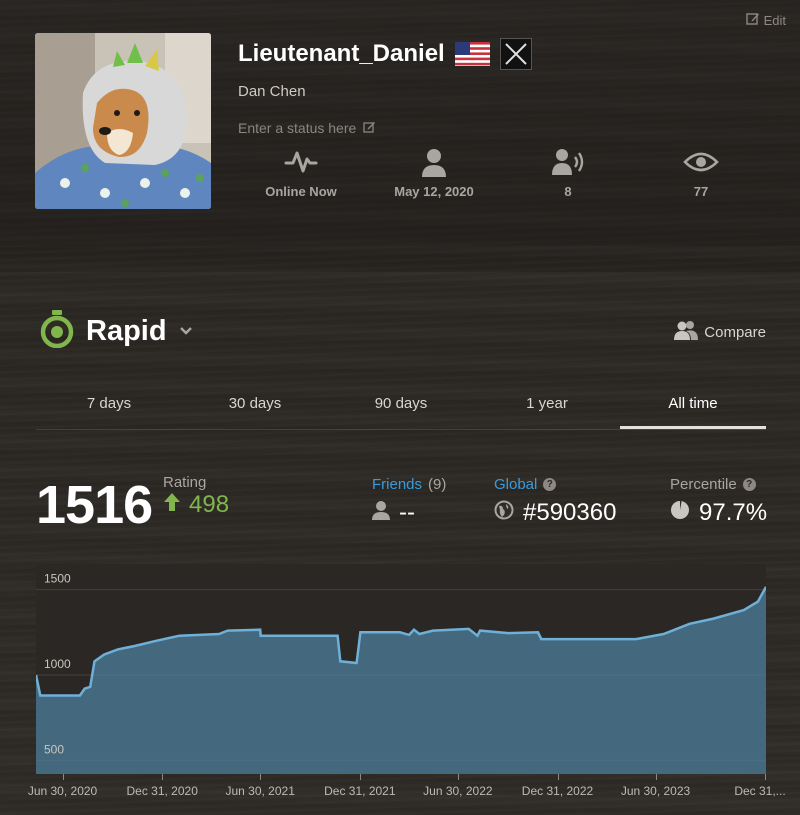 The height and width of the screenshot is (815, 800). I want to click on section-divider, so click(400, 259).